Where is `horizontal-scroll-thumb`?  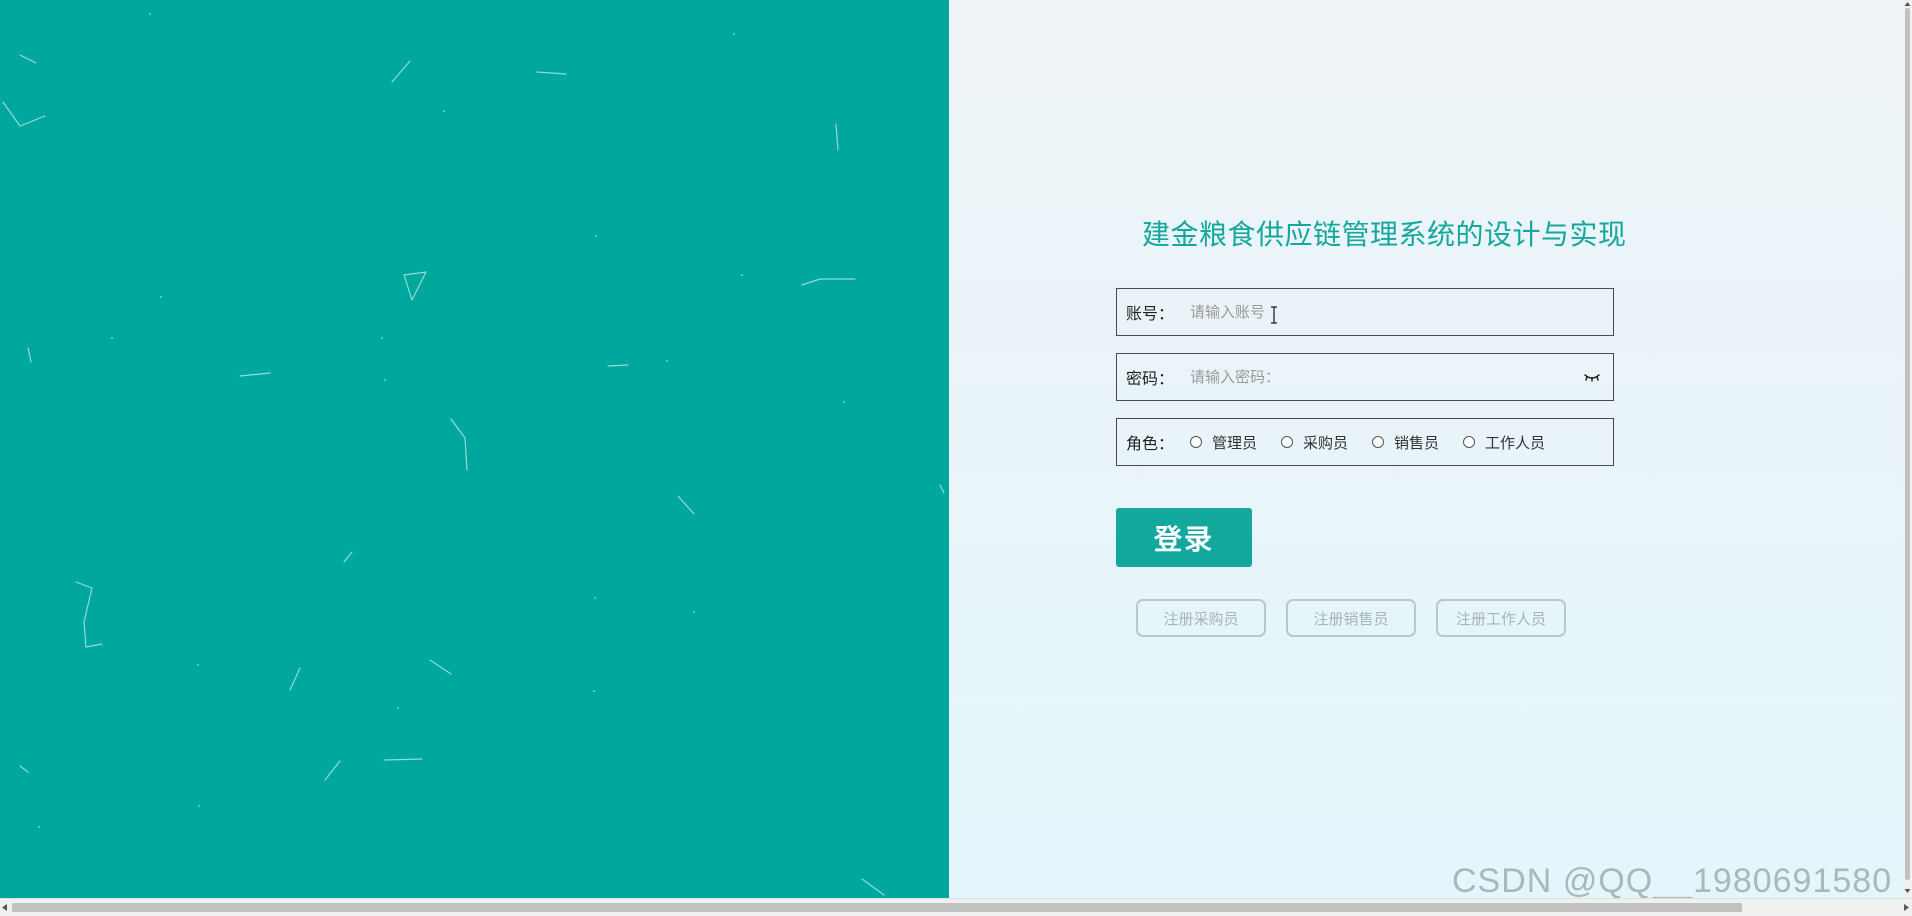 horizontal-scroll-thumb is located at coordinates (877, 907).